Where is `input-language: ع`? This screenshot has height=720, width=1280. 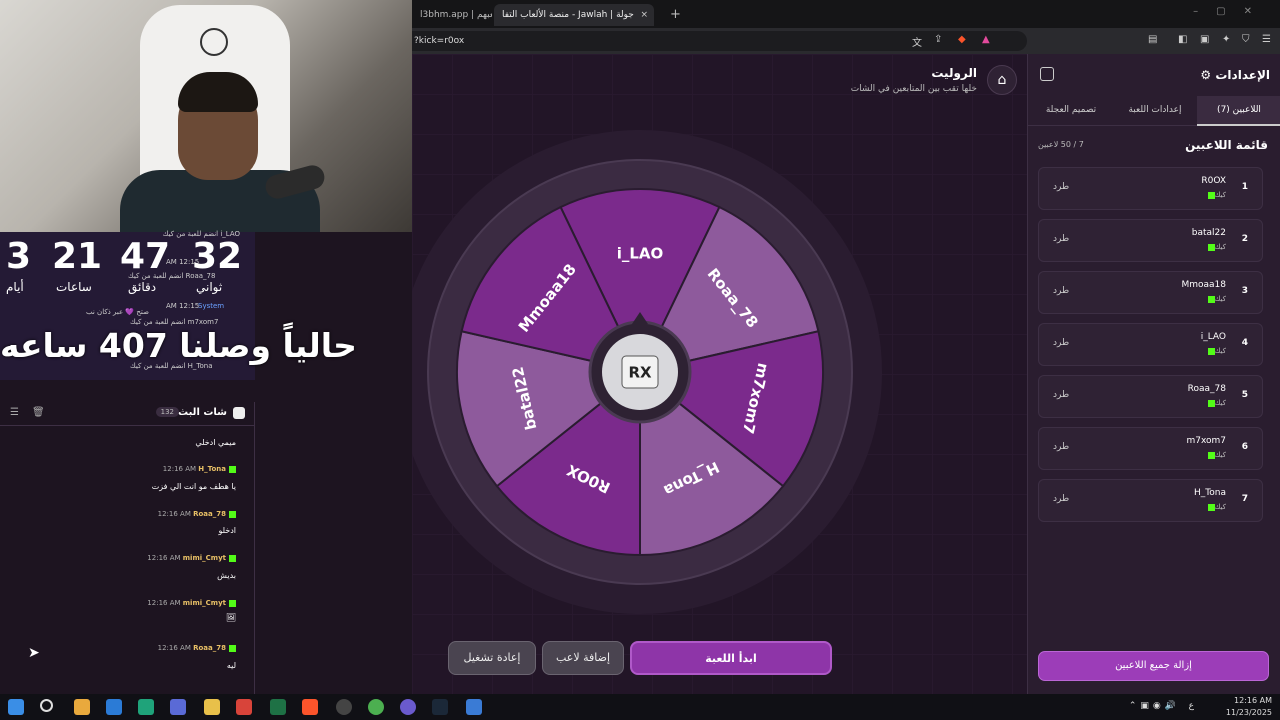 input-language: ع is located at coordinates (1191, 706).